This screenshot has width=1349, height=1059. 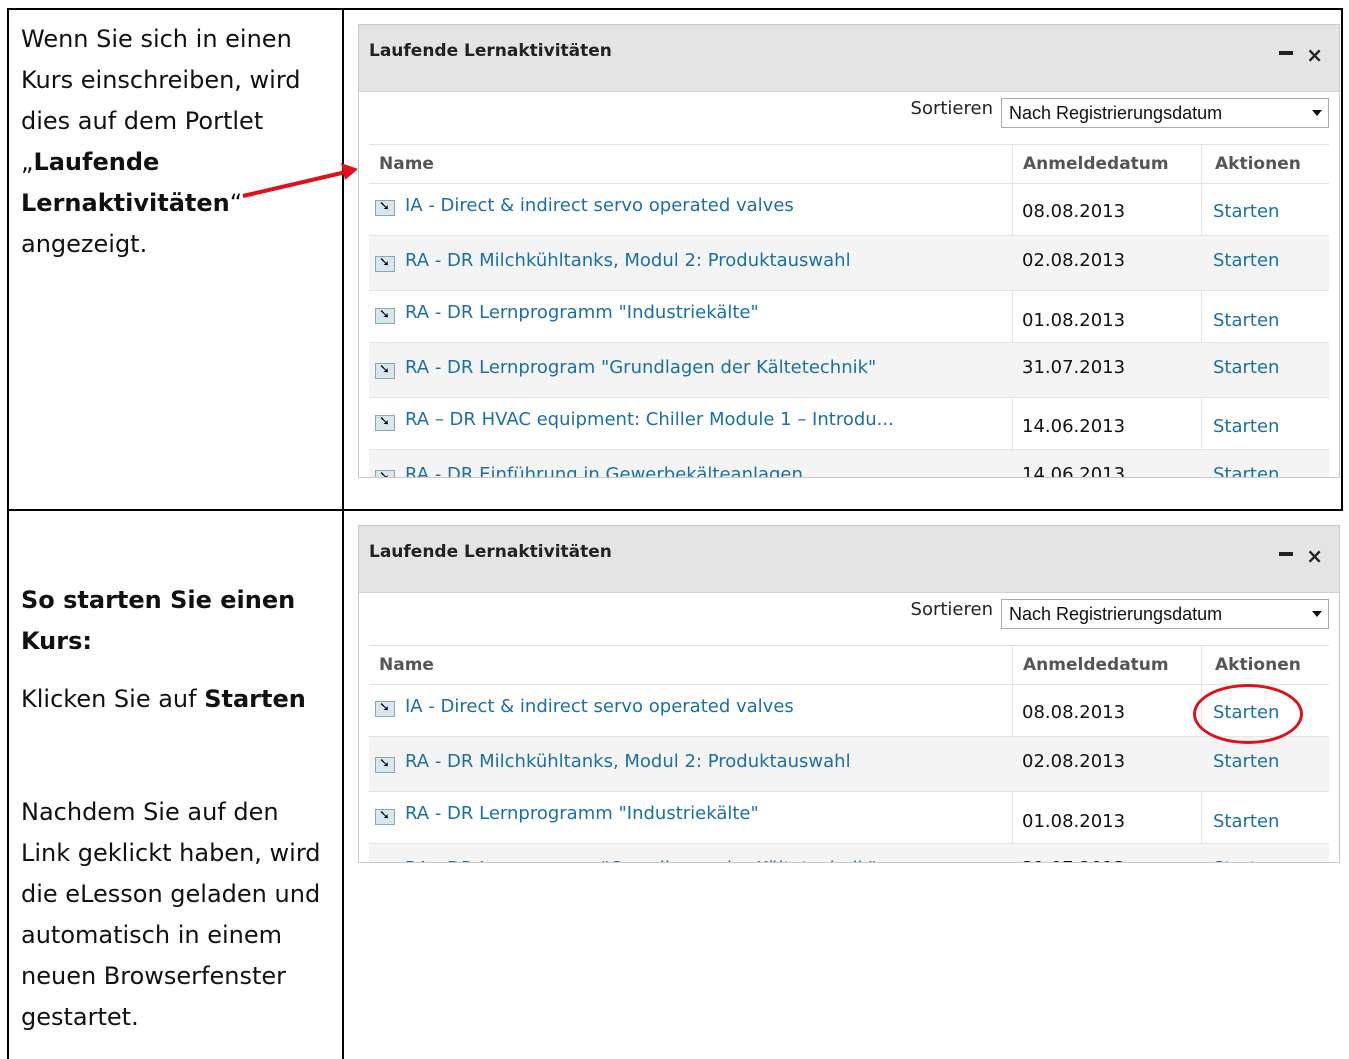 I want to click on heading-line: So starten Sie einen, so click(x=158, y=600).